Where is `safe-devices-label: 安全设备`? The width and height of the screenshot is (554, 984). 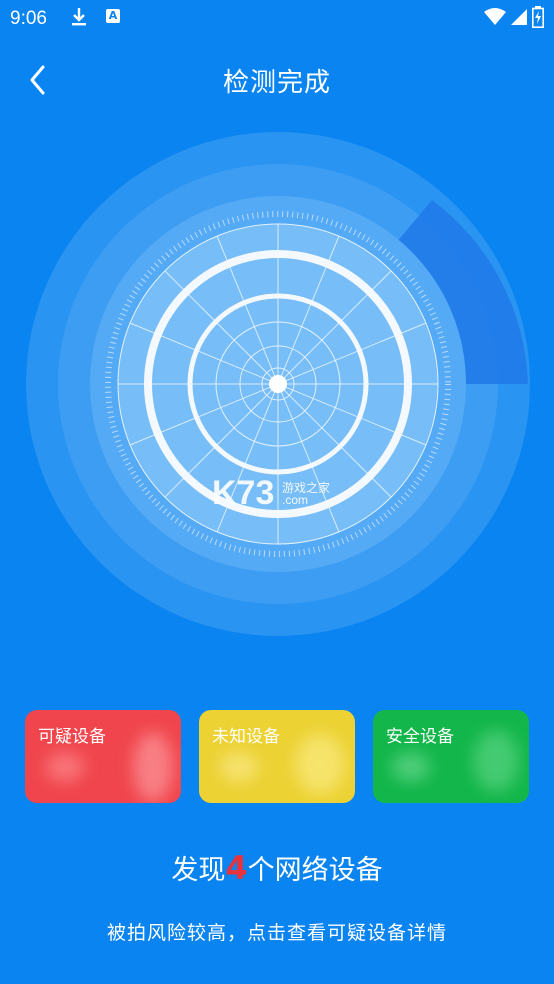
safe-devices-label: 安全设备 is located at coordinates (420, 737).